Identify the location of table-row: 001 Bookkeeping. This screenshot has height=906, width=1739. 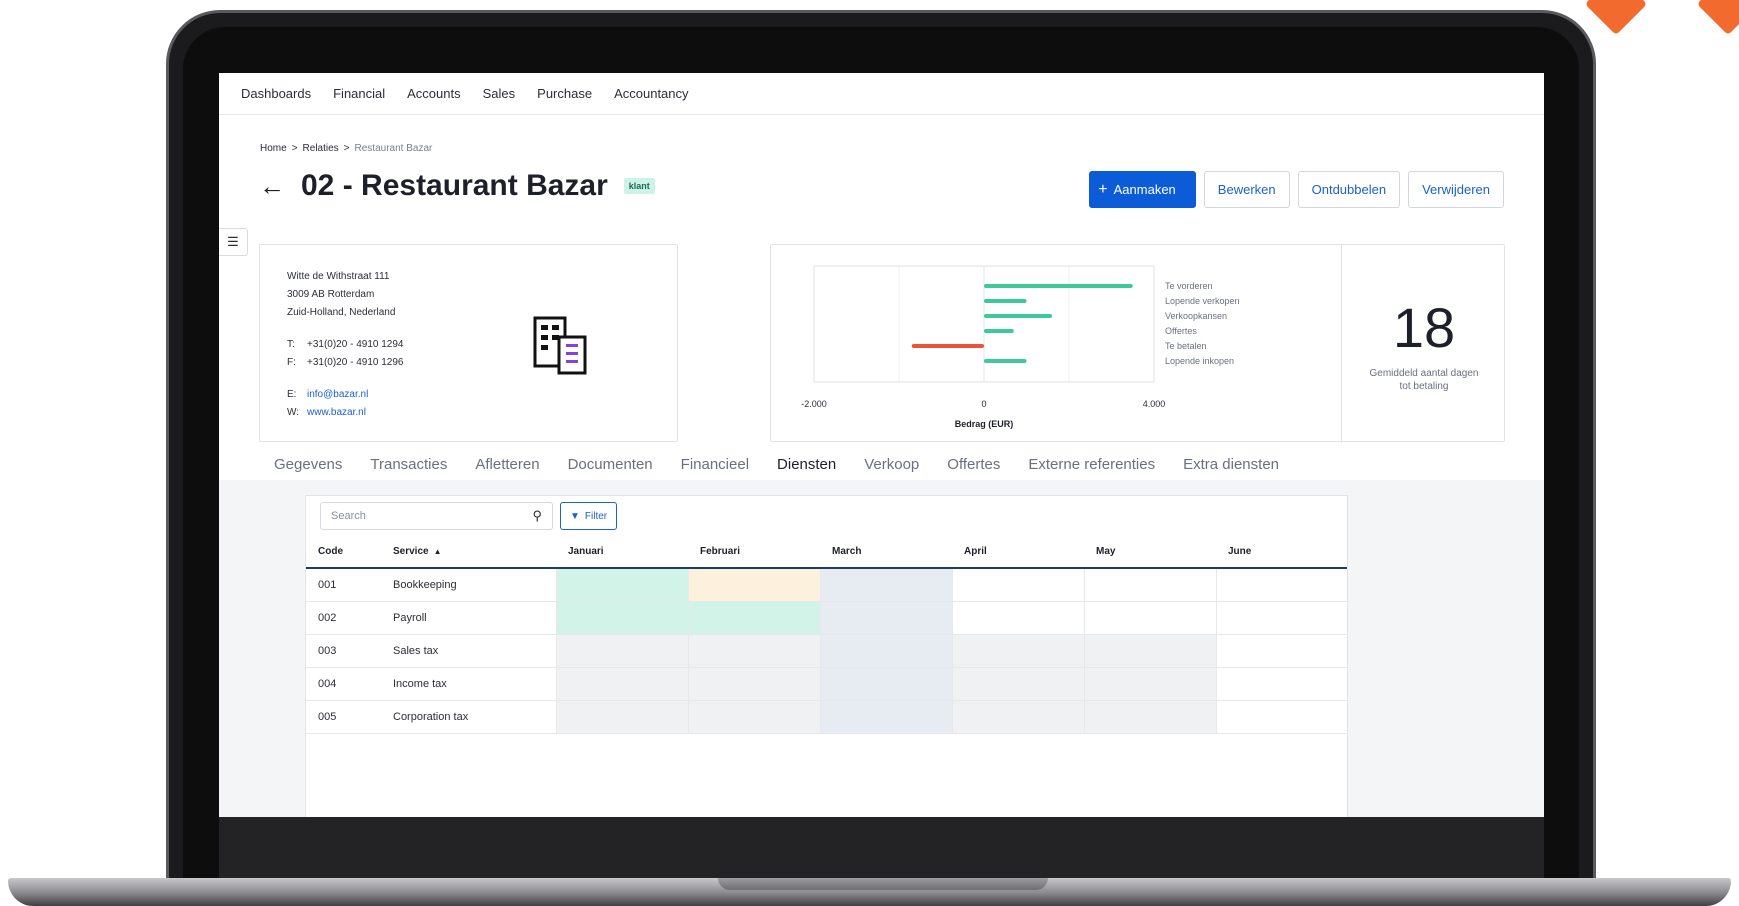
(826, 585).